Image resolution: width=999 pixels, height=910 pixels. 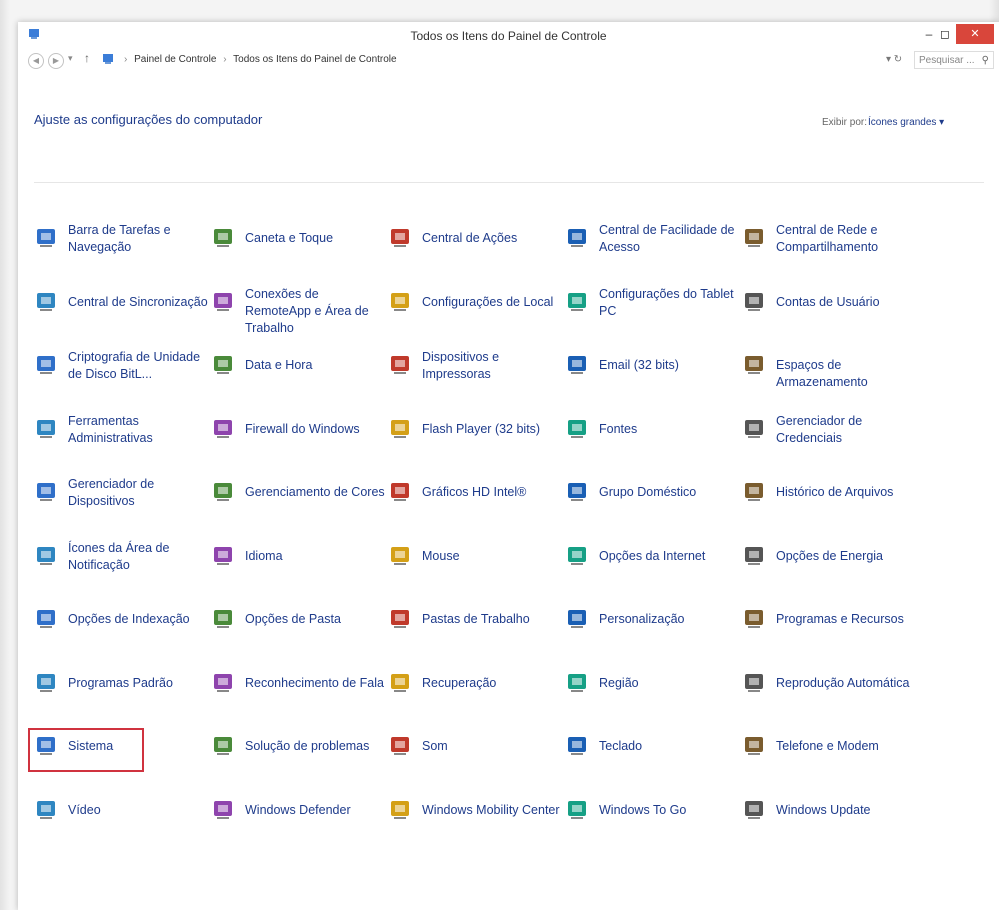 I want to click on control-panel-item: Personalização, so click(x=653, y=627).